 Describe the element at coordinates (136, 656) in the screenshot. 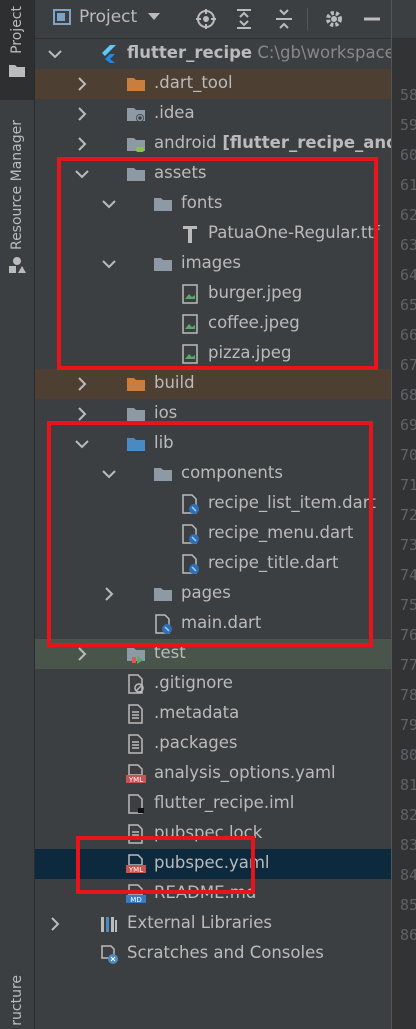

I see `test-folder-icon` at that location.